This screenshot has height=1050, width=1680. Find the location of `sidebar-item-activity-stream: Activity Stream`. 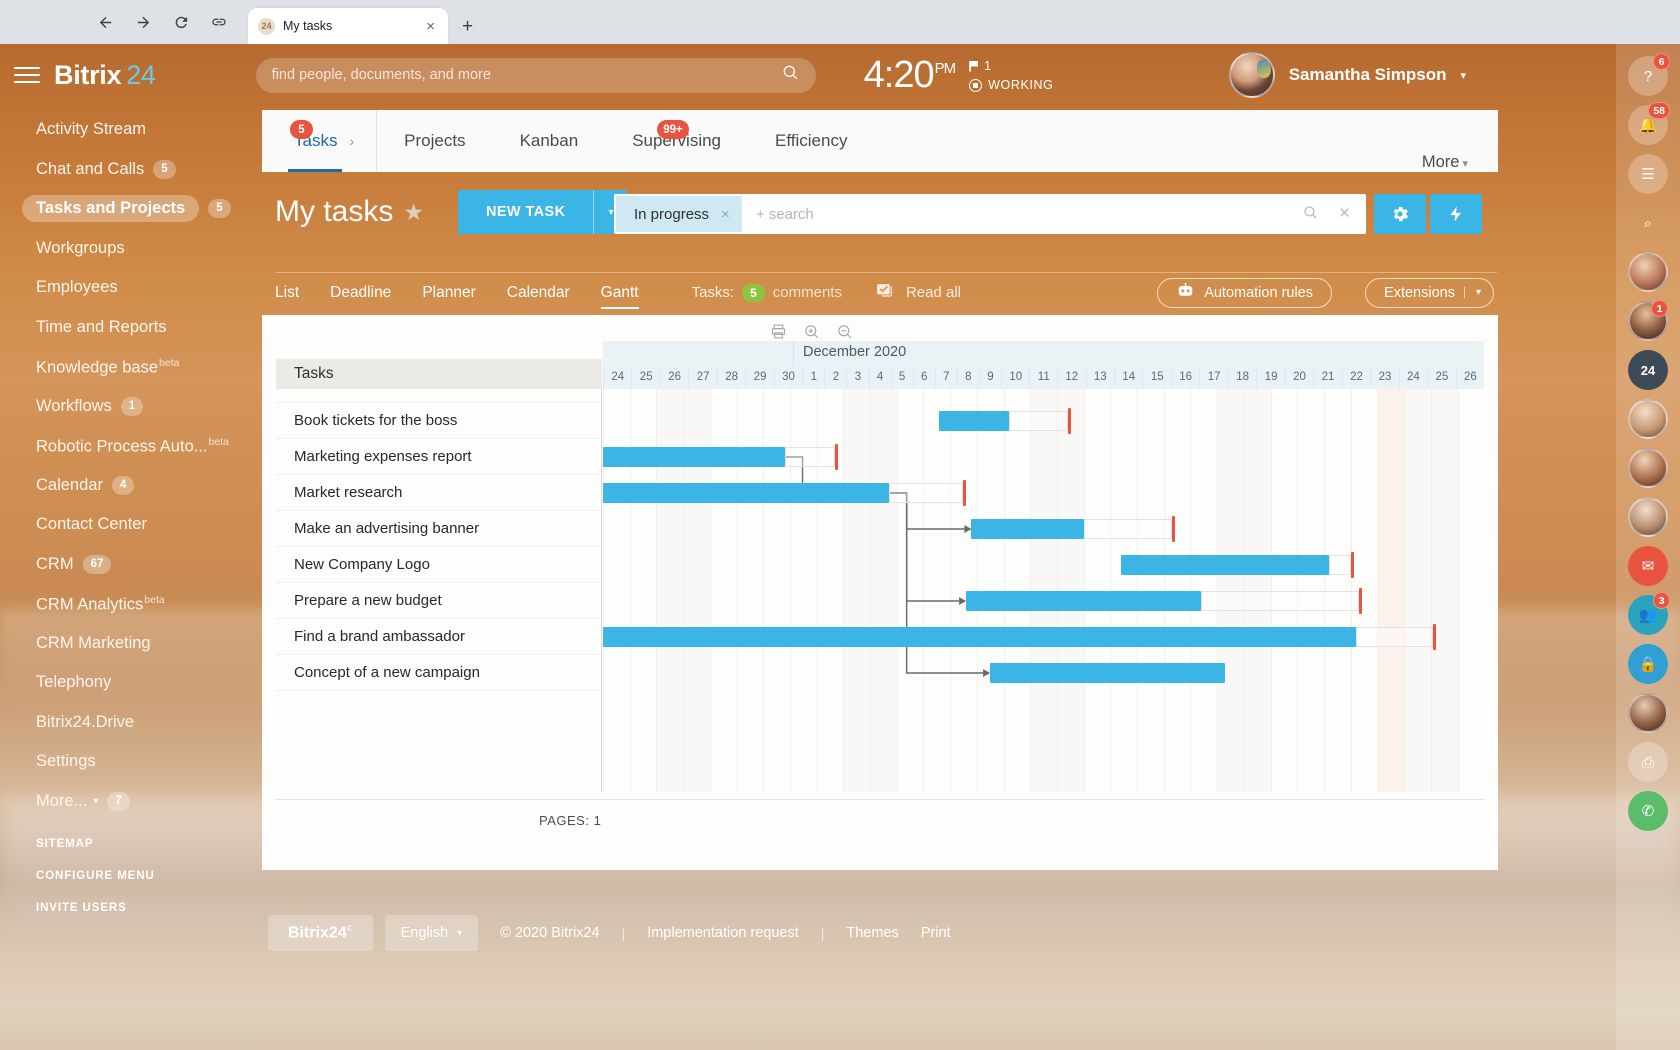

sidebar-item-activity-stream: Activity Stream is located at coordinates (131, 130).